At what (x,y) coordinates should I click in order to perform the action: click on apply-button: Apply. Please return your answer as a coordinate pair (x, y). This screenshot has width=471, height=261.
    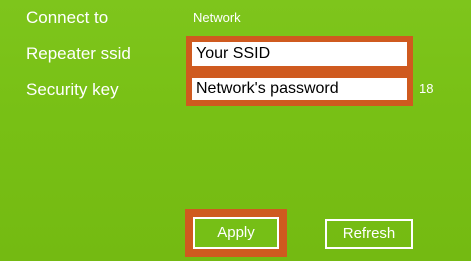
    Looking at the image, I should click on (236, 233).